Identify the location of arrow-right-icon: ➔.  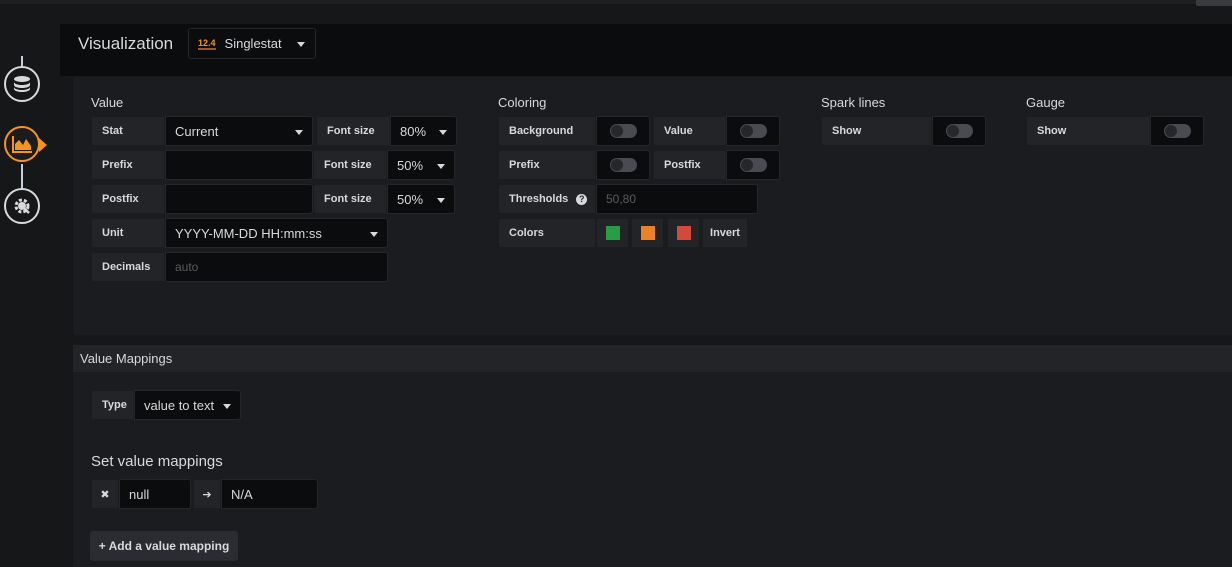
(207, 494).